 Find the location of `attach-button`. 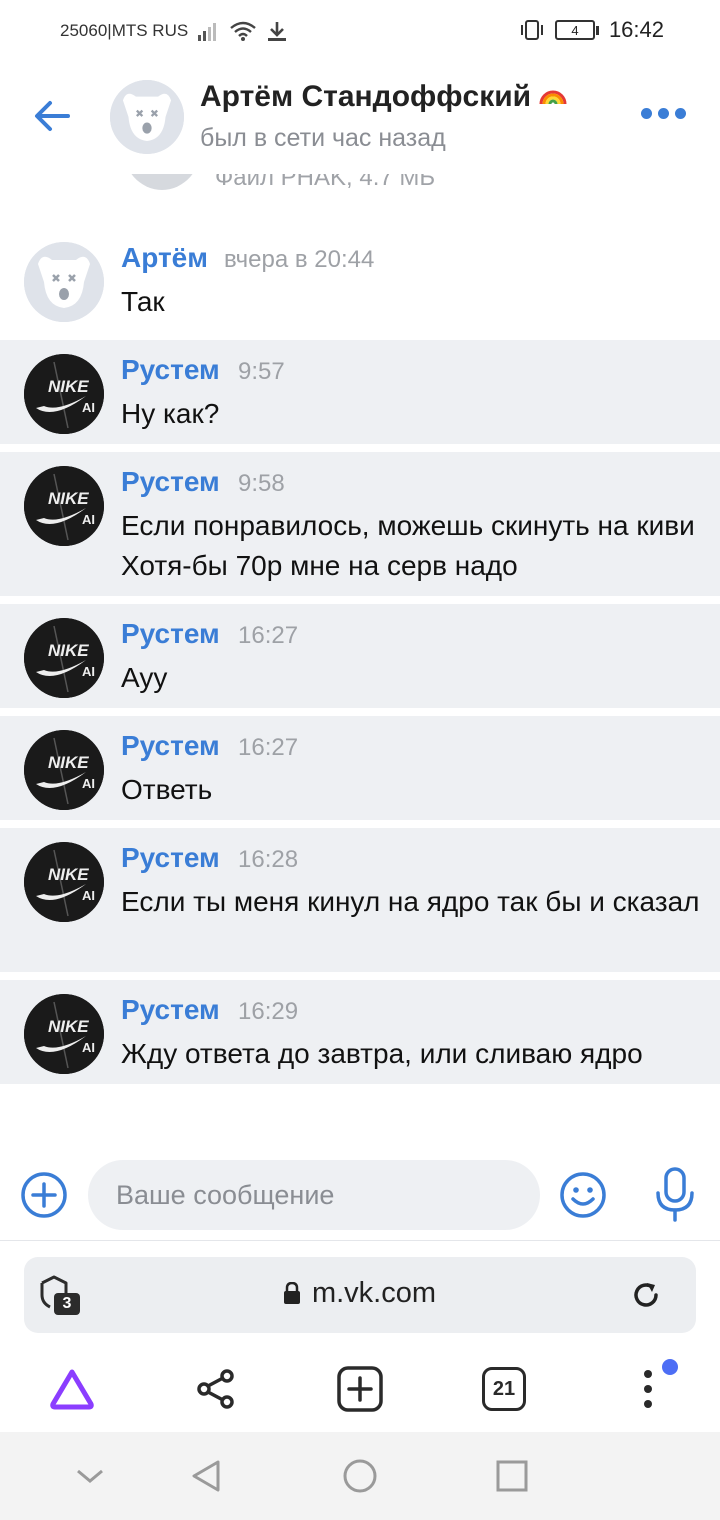

attach-button is located at coordinates (44, 1195).